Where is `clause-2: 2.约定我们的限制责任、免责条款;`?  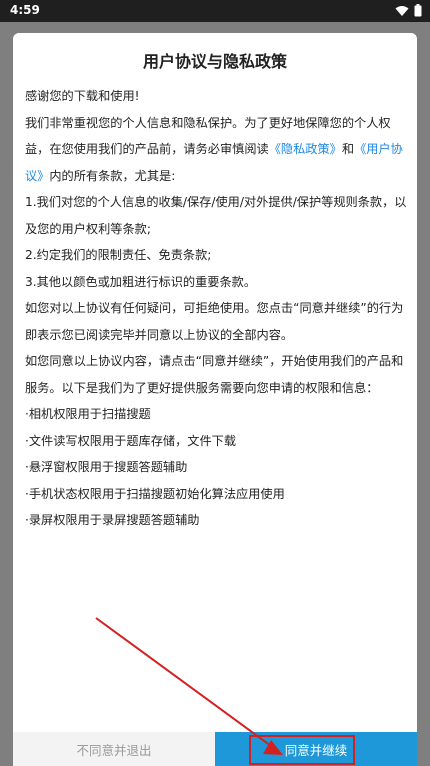 clause-2: 2.约定我们的限制责任、免责条款; is located at coordinates (118, 255).